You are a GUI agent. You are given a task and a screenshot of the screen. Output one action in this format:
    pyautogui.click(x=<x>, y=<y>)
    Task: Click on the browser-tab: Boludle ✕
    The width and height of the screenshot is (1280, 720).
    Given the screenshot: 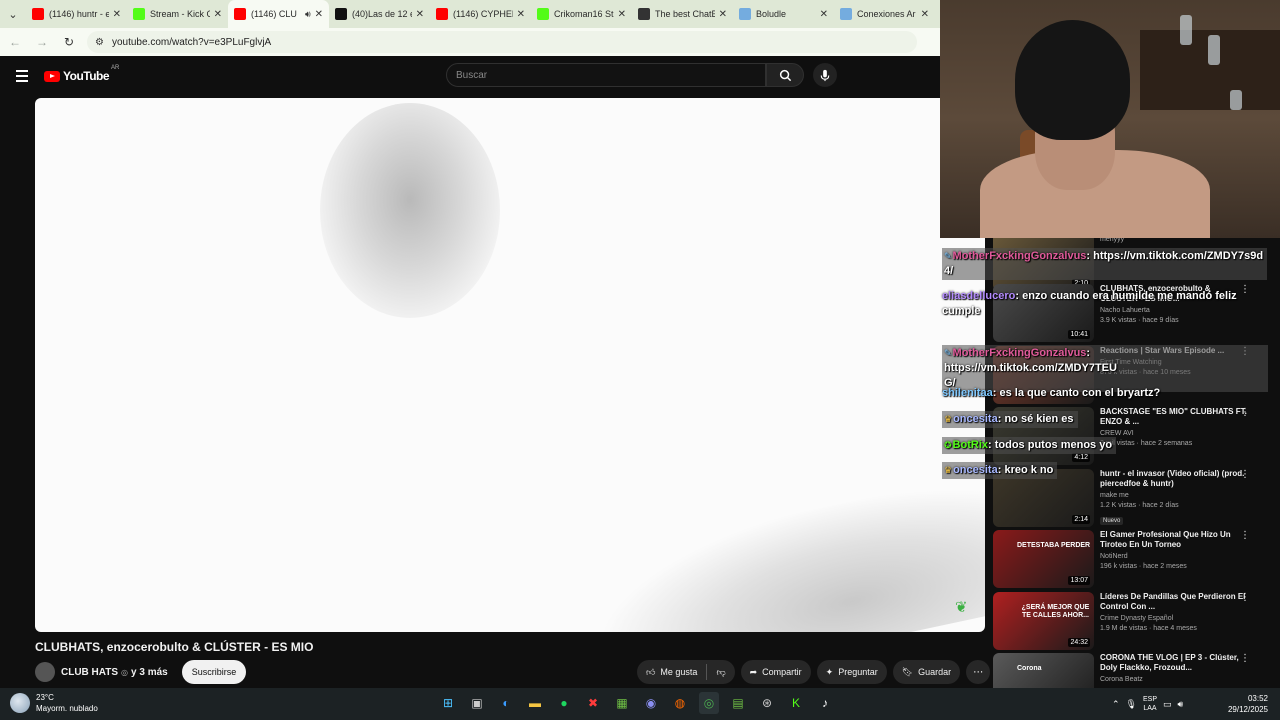 What is the action you would take?
    pyautogui.click(x=783, y=14)
    